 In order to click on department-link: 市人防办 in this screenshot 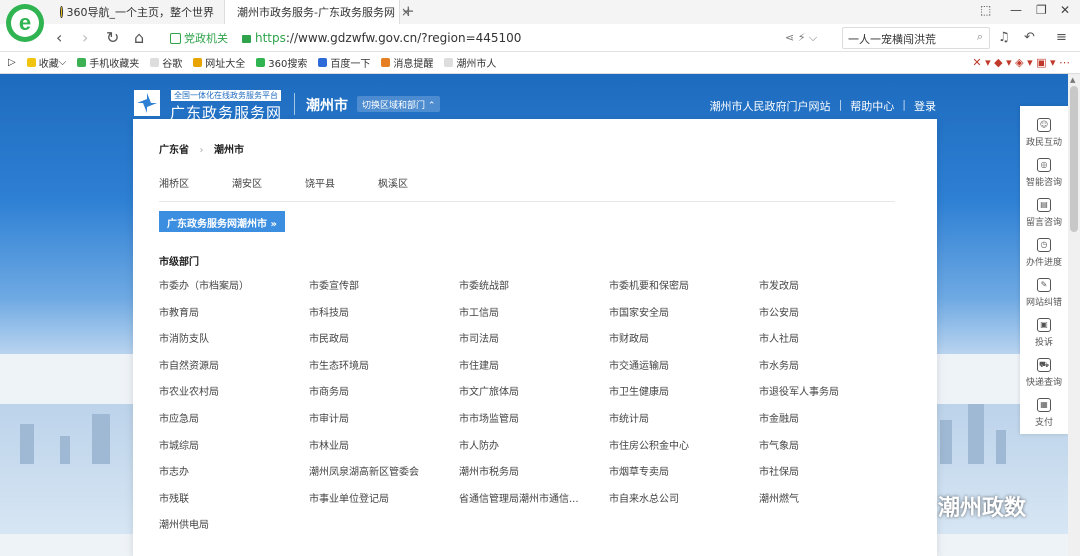, I will do `click(534, 450)`.